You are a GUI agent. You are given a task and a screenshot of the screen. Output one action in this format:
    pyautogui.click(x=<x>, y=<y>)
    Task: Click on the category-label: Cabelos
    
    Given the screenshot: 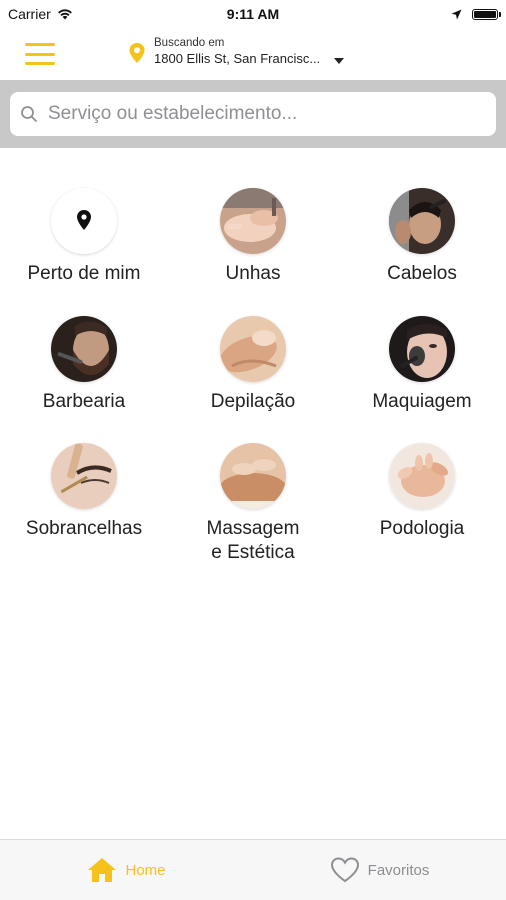 What is the action you would take?
    pyautogui.click(x=422, y=273)
    